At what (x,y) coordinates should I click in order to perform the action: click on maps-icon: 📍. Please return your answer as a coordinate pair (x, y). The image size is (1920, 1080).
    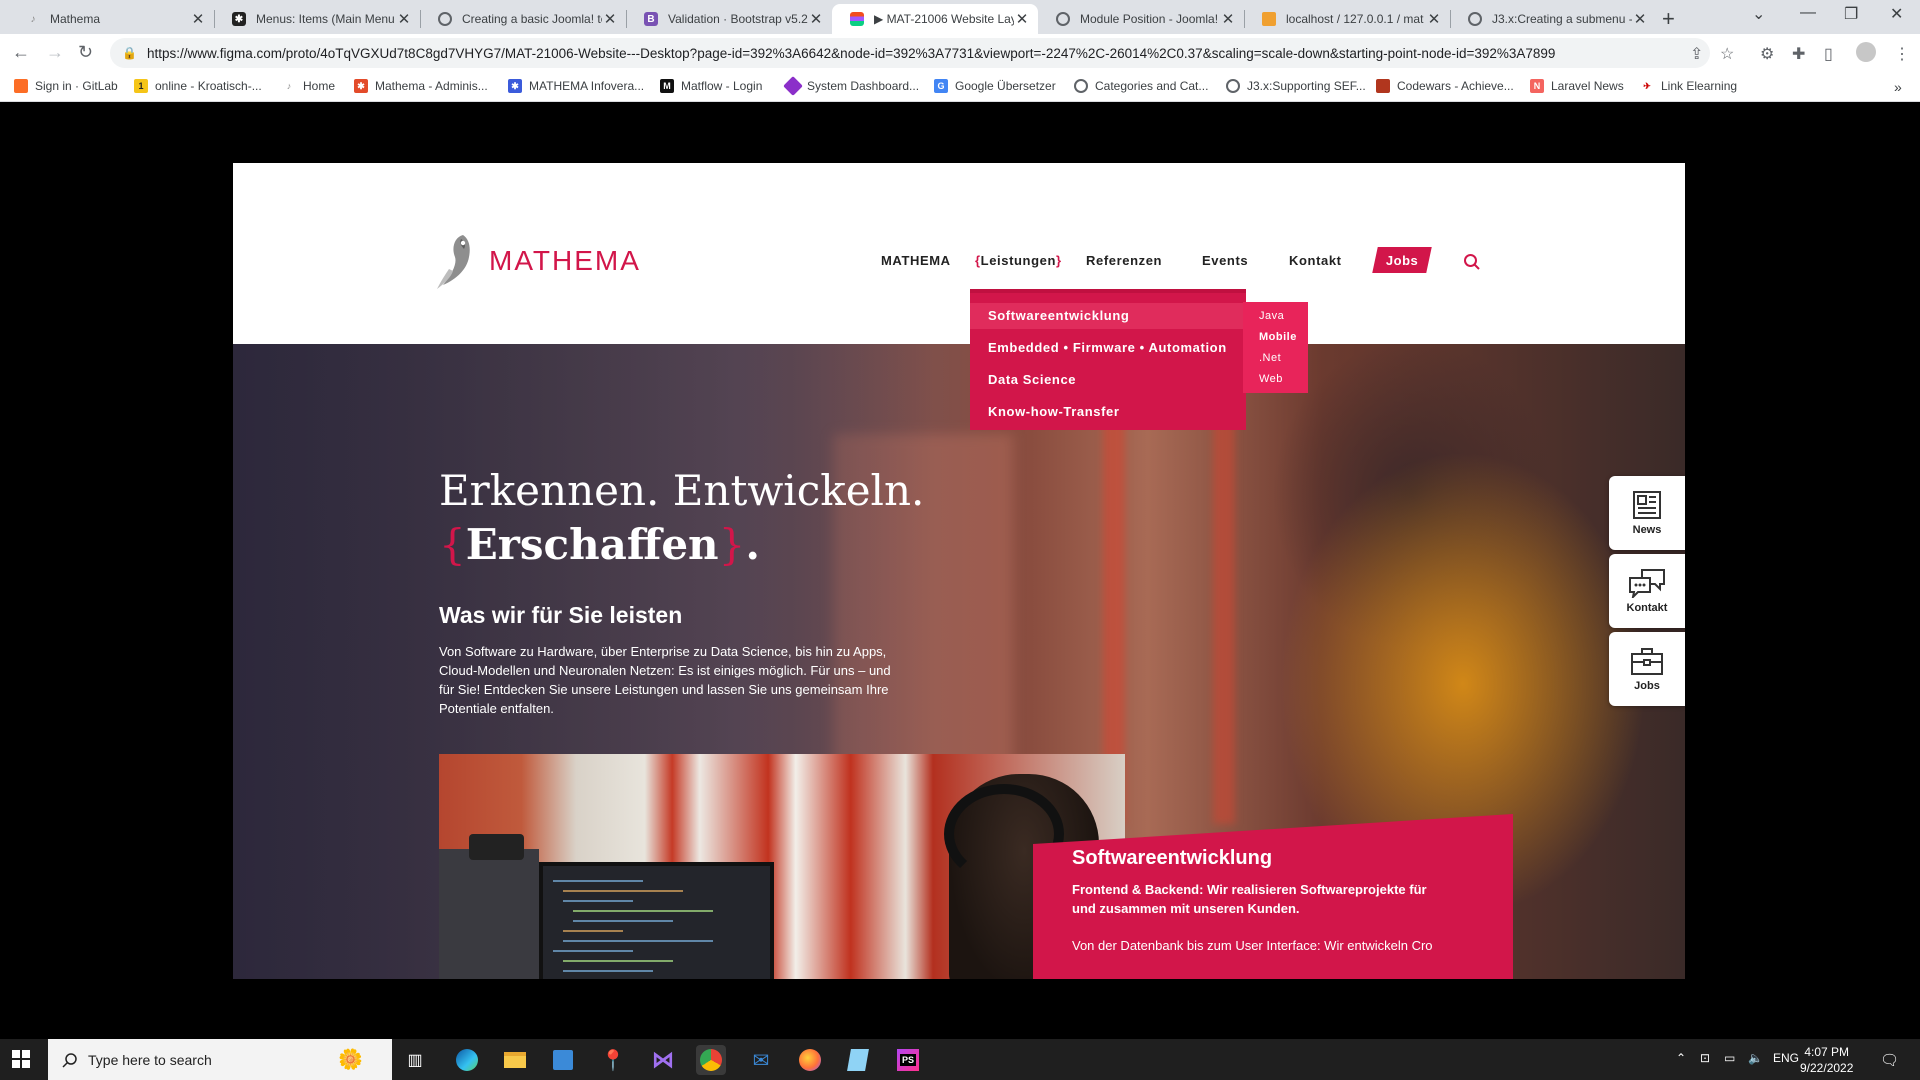
    Looking at the image, I should click on (613, 1060).